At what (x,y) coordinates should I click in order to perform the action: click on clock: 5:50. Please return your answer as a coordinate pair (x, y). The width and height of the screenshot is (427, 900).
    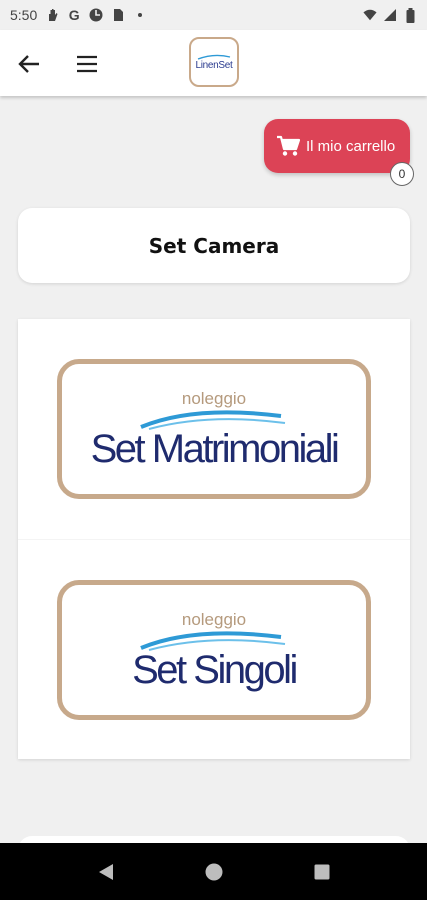
    Looking at the image, I should click on (24, 15).